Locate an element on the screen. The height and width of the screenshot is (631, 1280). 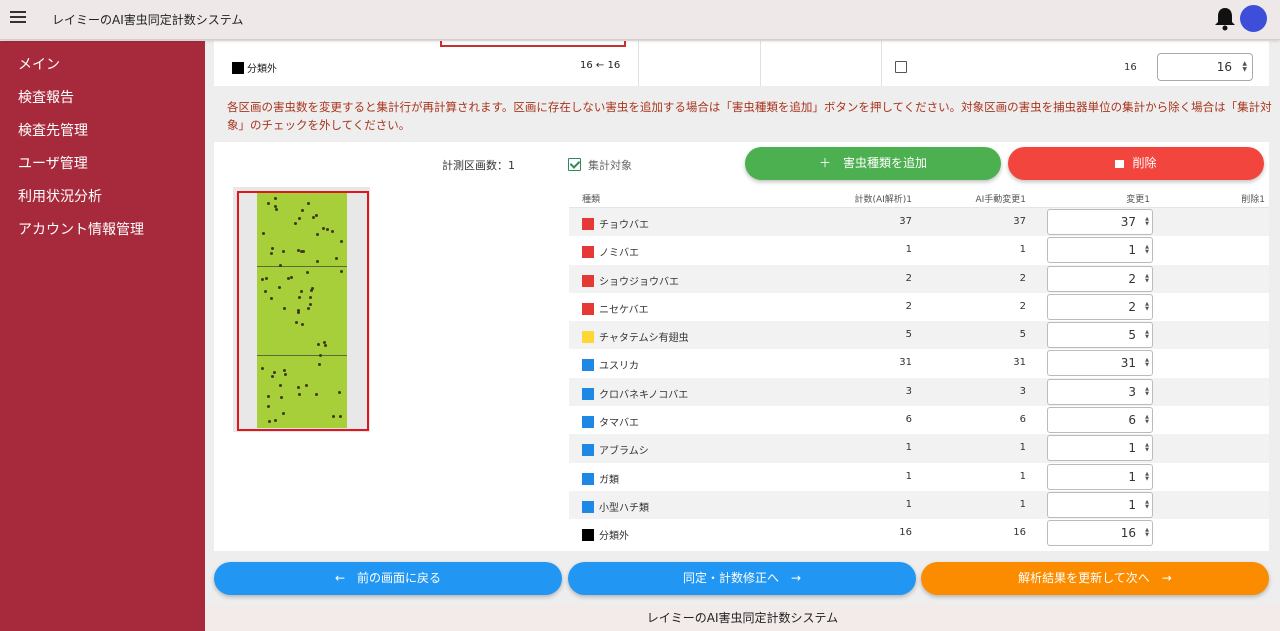
pest-name-cell: タマバエ is located at coordinates (610, 421).